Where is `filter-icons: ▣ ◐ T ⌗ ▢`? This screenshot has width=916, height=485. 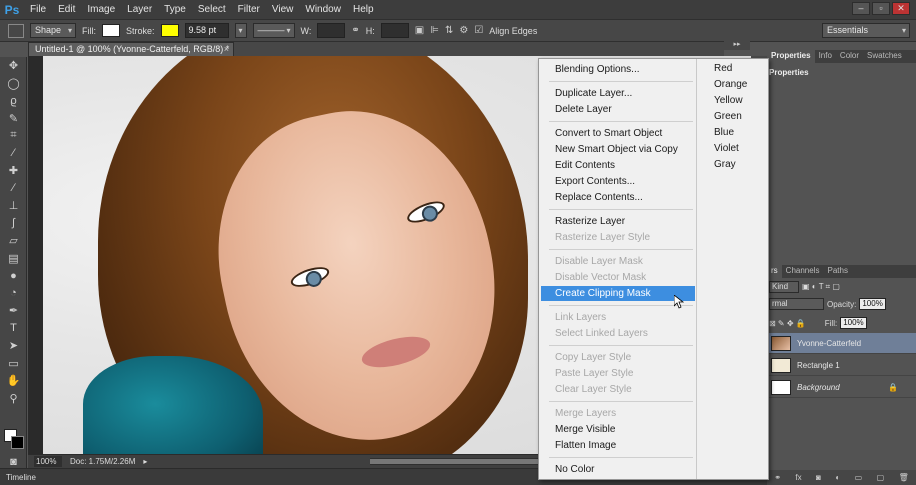
filter-icons: ▣ ◐ T ⌗ ▢ is located at coordinates (821, 287).